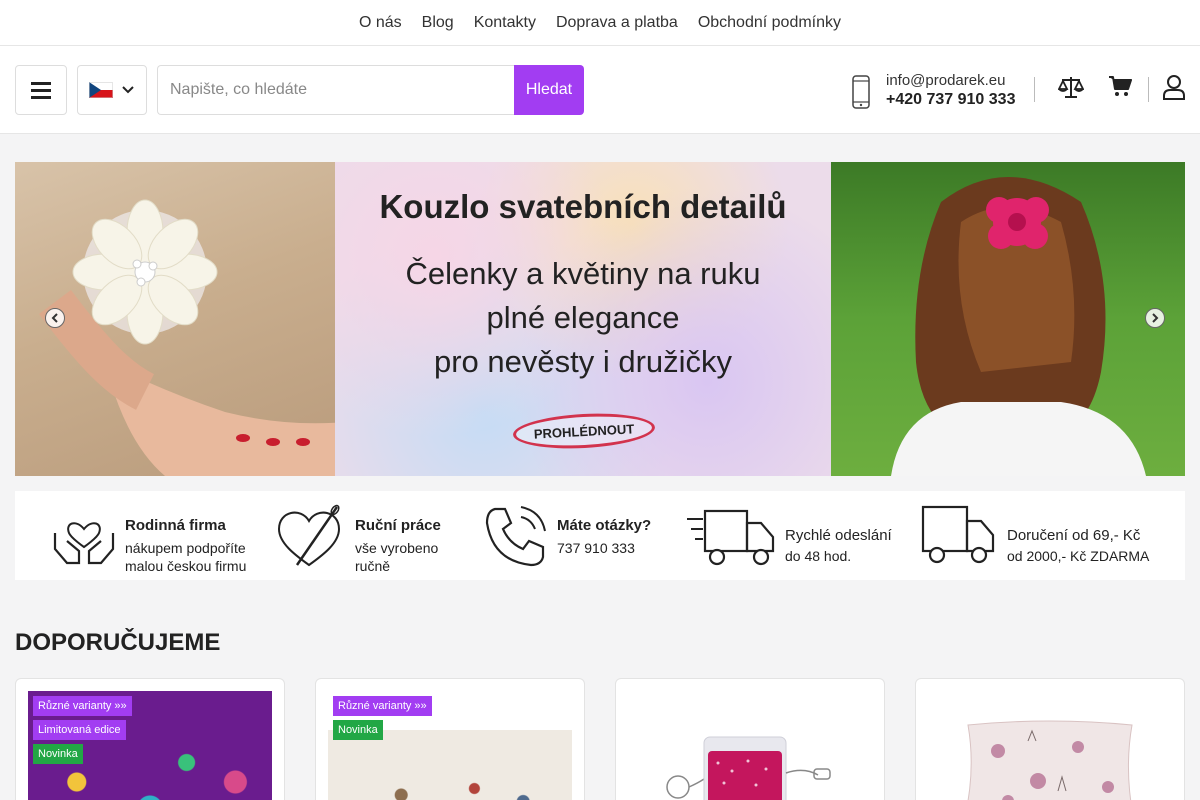 Image resolution: width=1200 pixels, height=800 pixels. I want to click on contact-info: info@prodarek.eu +420 737 910 333, so click(937, 91).